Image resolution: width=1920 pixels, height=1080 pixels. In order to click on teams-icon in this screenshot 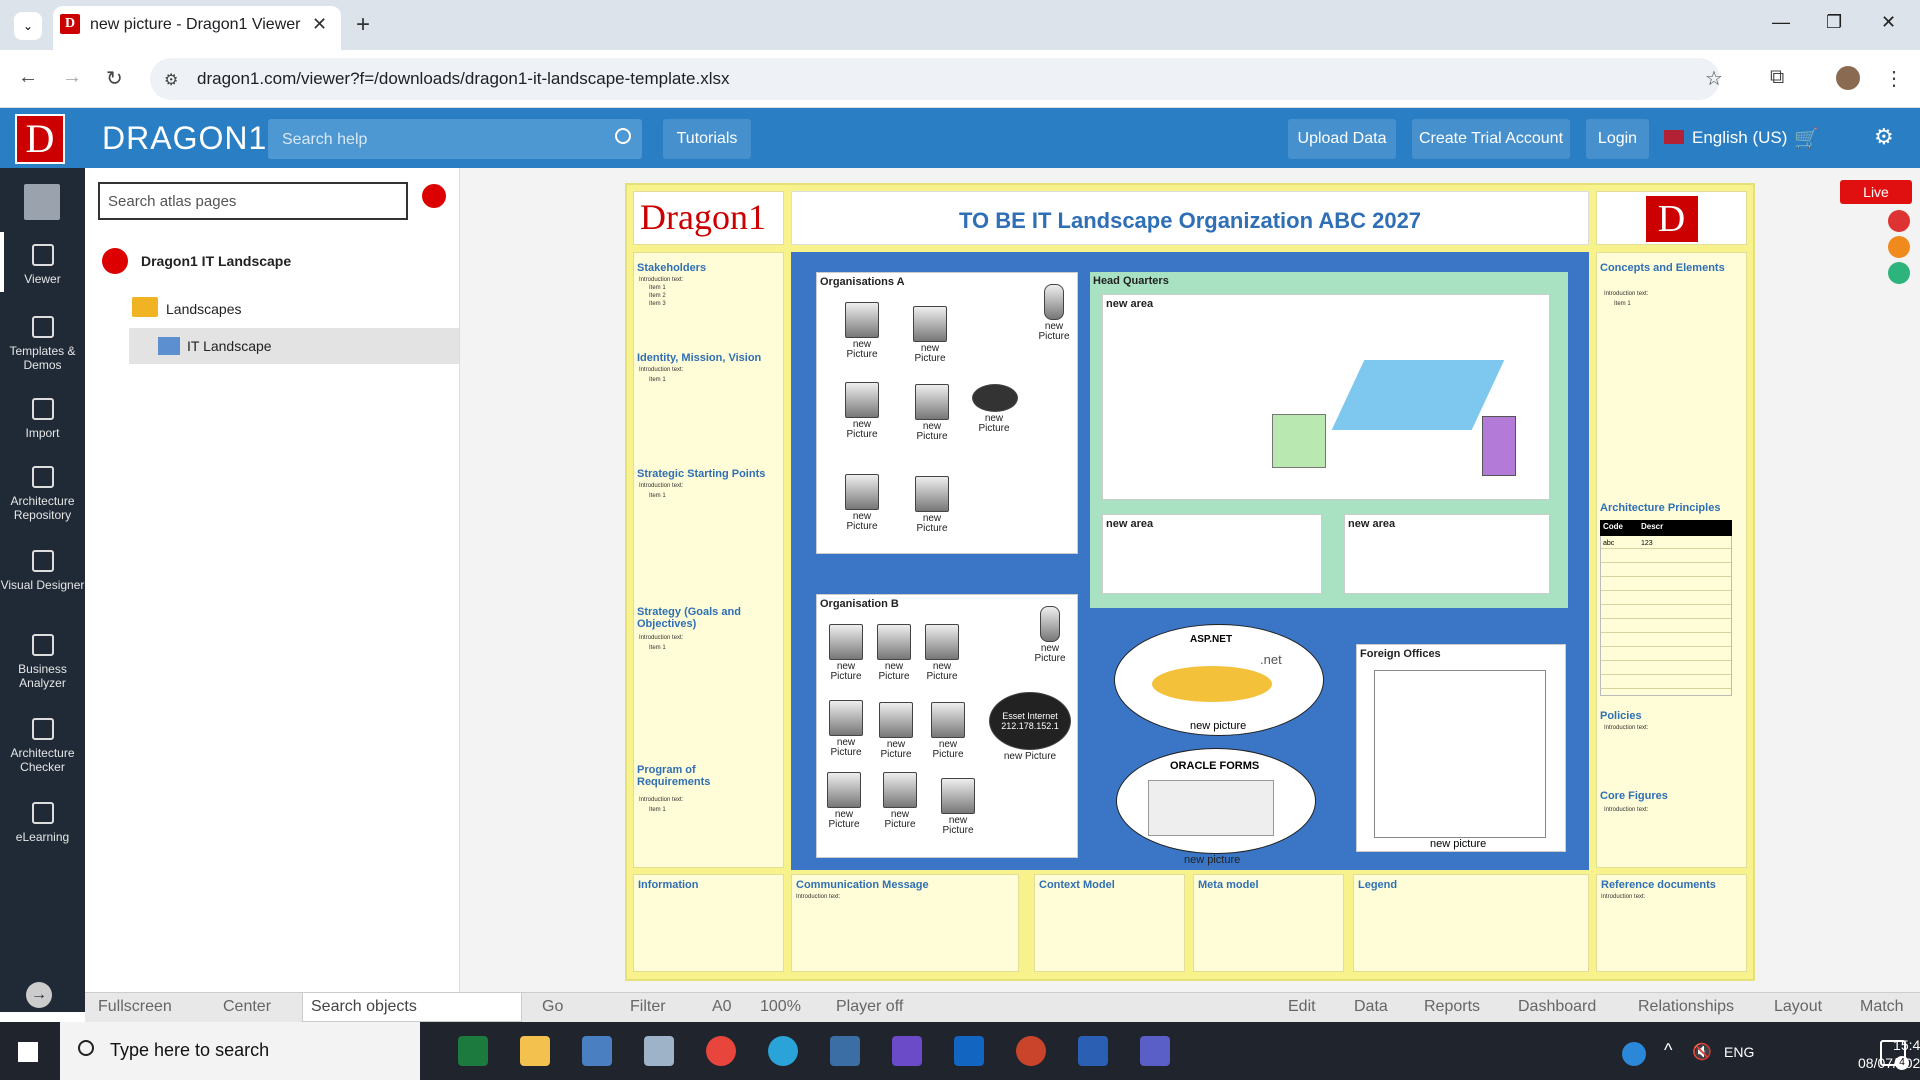, I will do `click(1155, 1051)`.